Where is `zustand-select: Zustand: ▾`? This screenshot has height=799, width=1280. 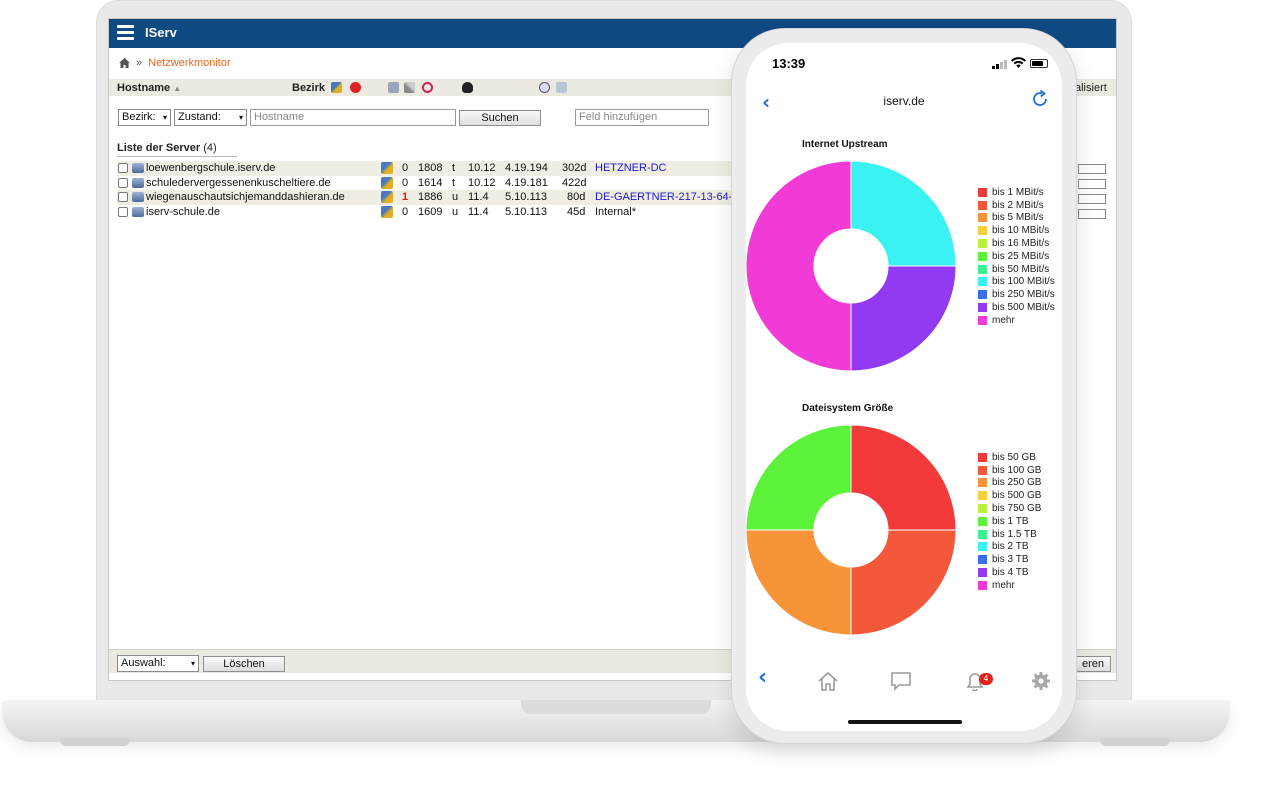
zustand-select: Zustand: ▾ is located at coordinates (210, 117).